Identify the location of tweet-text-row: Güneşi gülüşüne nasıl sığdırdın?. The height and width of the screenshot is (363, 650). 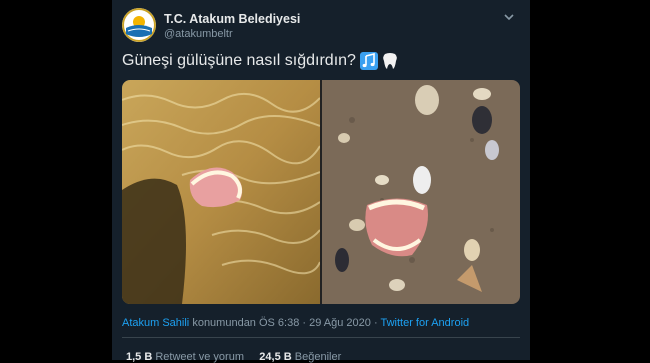
(260, 61).